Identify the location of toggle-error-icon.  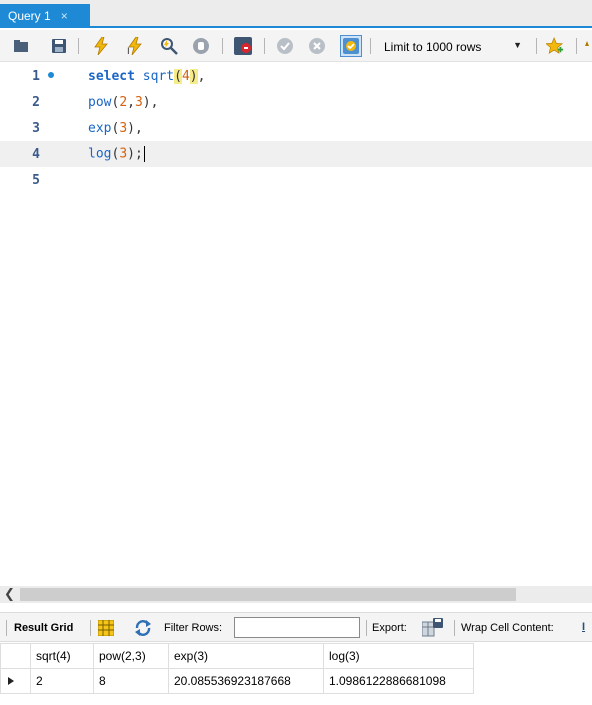
(243, 46).